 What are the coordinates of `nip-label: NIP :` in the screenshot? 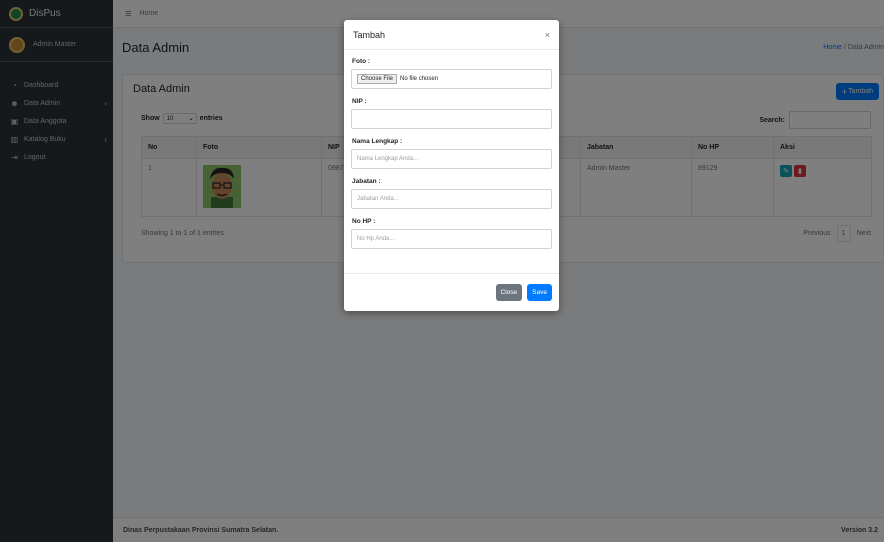 It's located at (359, 101).